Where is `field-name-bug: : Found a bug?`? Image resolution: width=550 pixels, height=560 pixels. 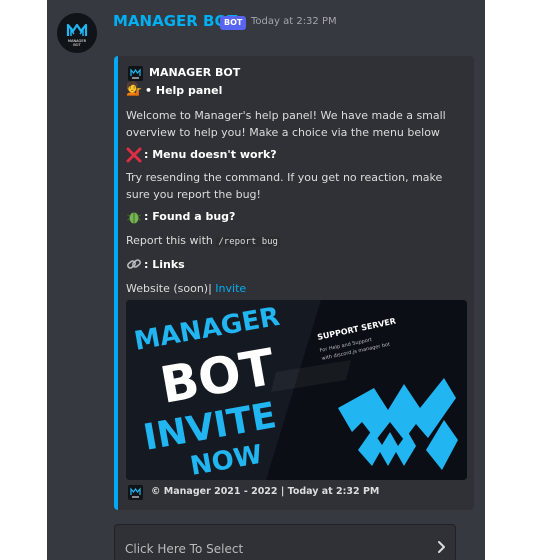
field-name-bug: : Found a bug? is located at coordinates (190, 216).